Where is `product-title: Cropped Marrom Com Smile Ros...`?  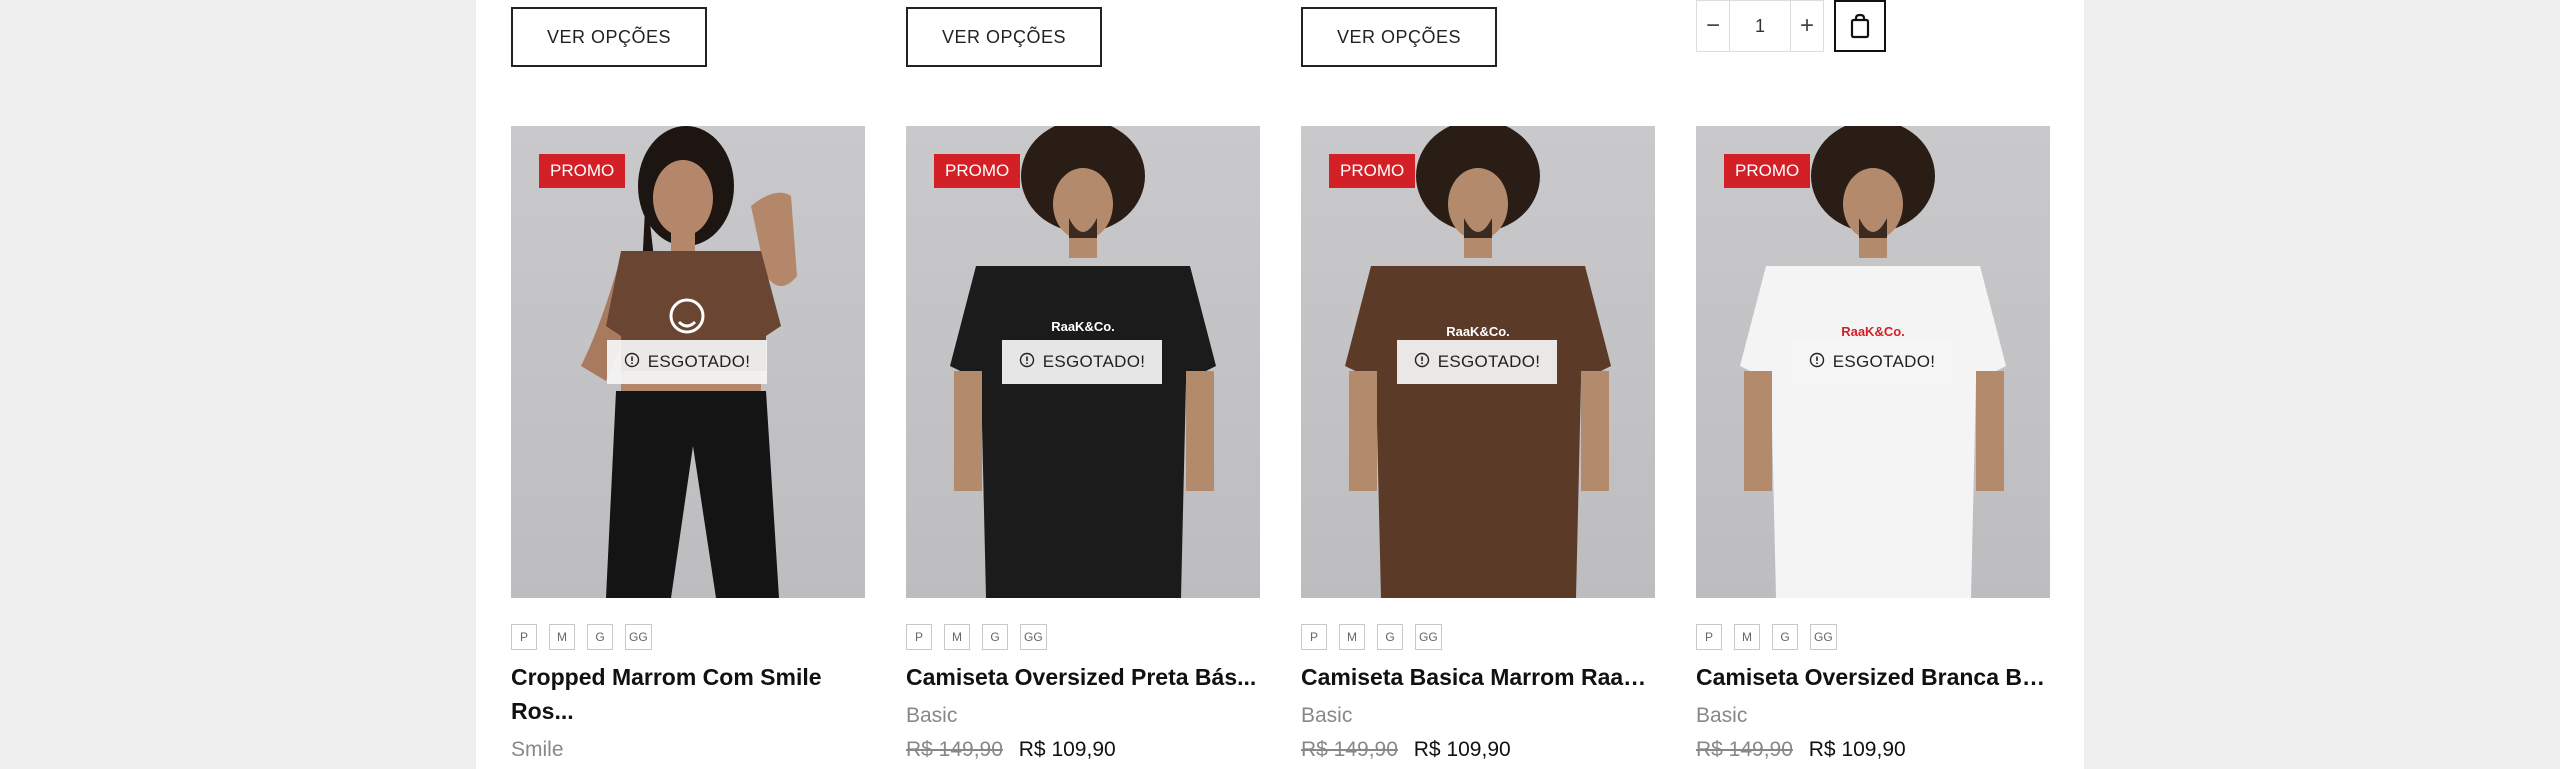 product-title: Cropped Marrom Com Smile Ros... is located at coordinates (688, 694).